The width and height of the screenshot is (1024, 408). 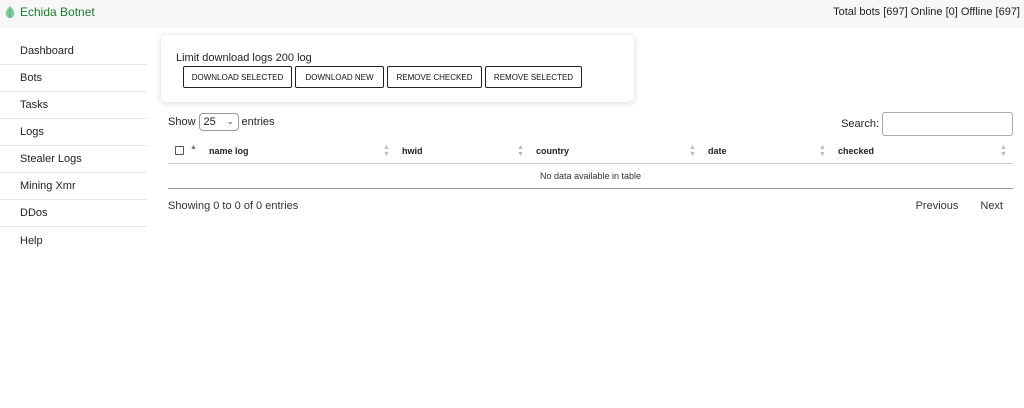 I want to click on pagination: Previous Next, so click(x=959, y=206).